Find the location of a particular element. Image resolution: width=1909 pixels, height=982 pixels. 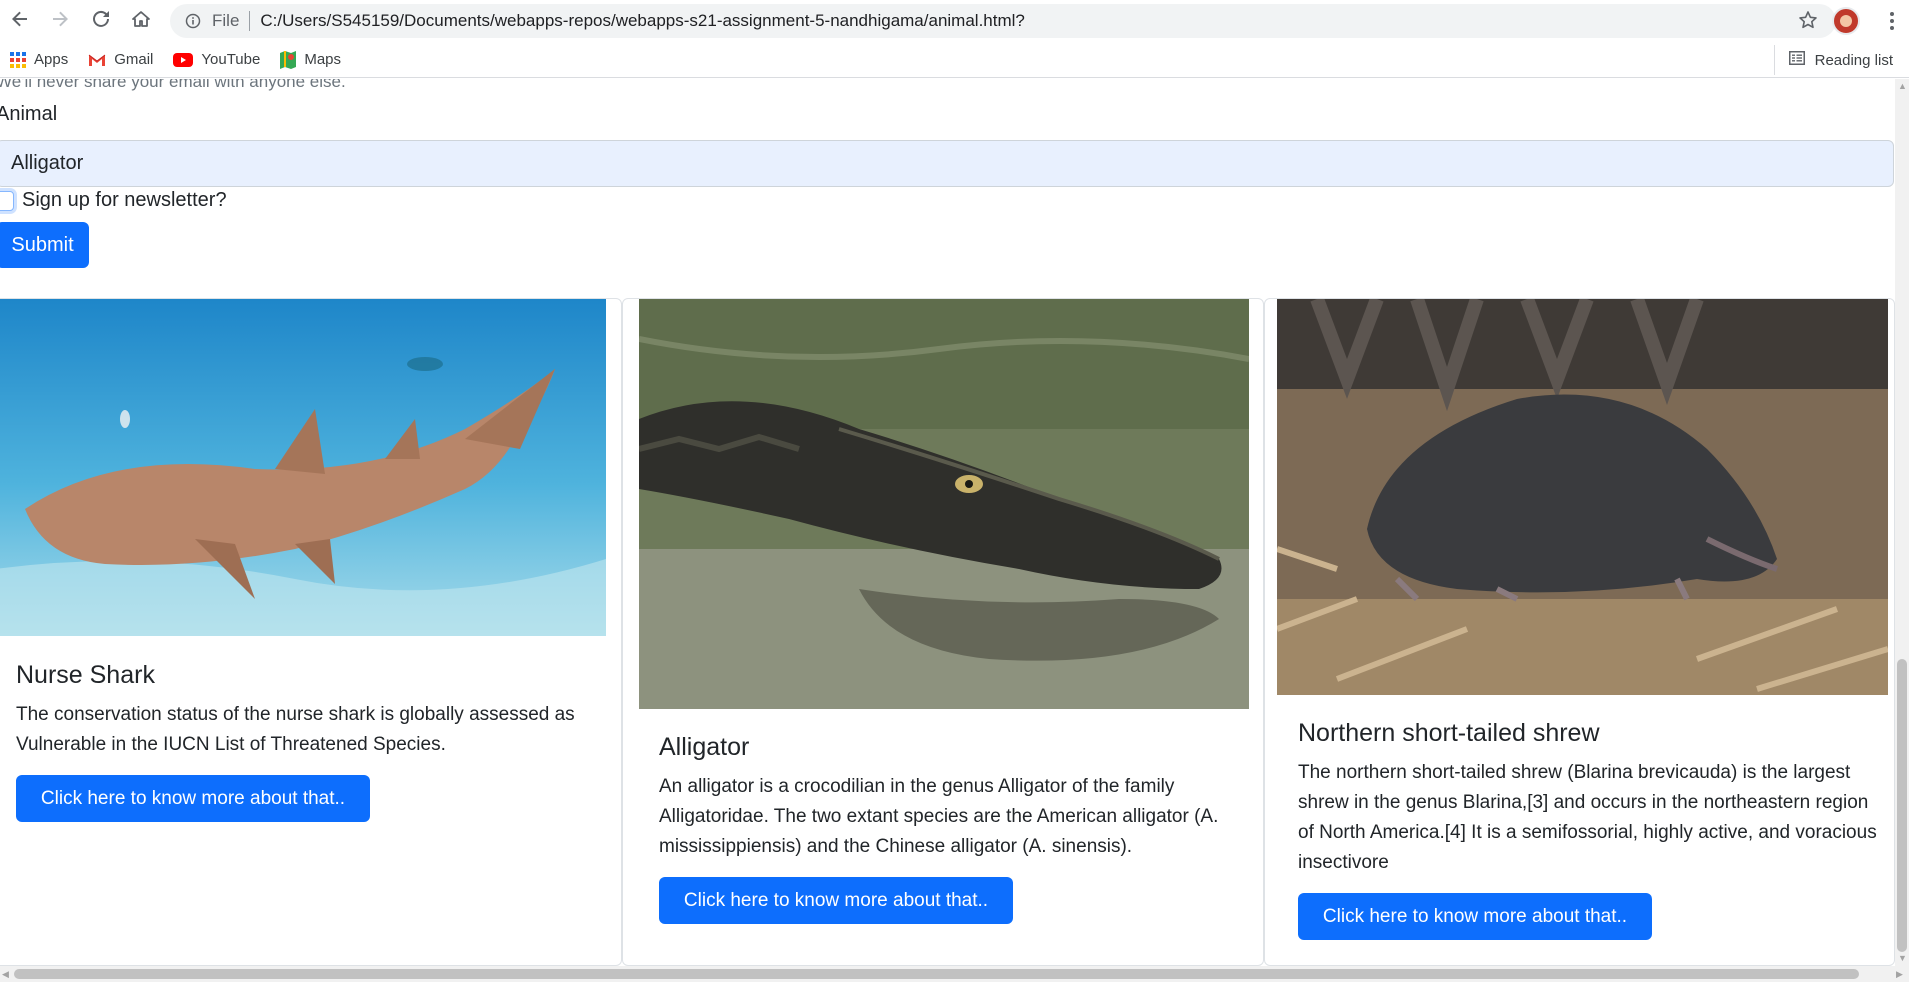

reload-icon is located at coordinates (101, 21).